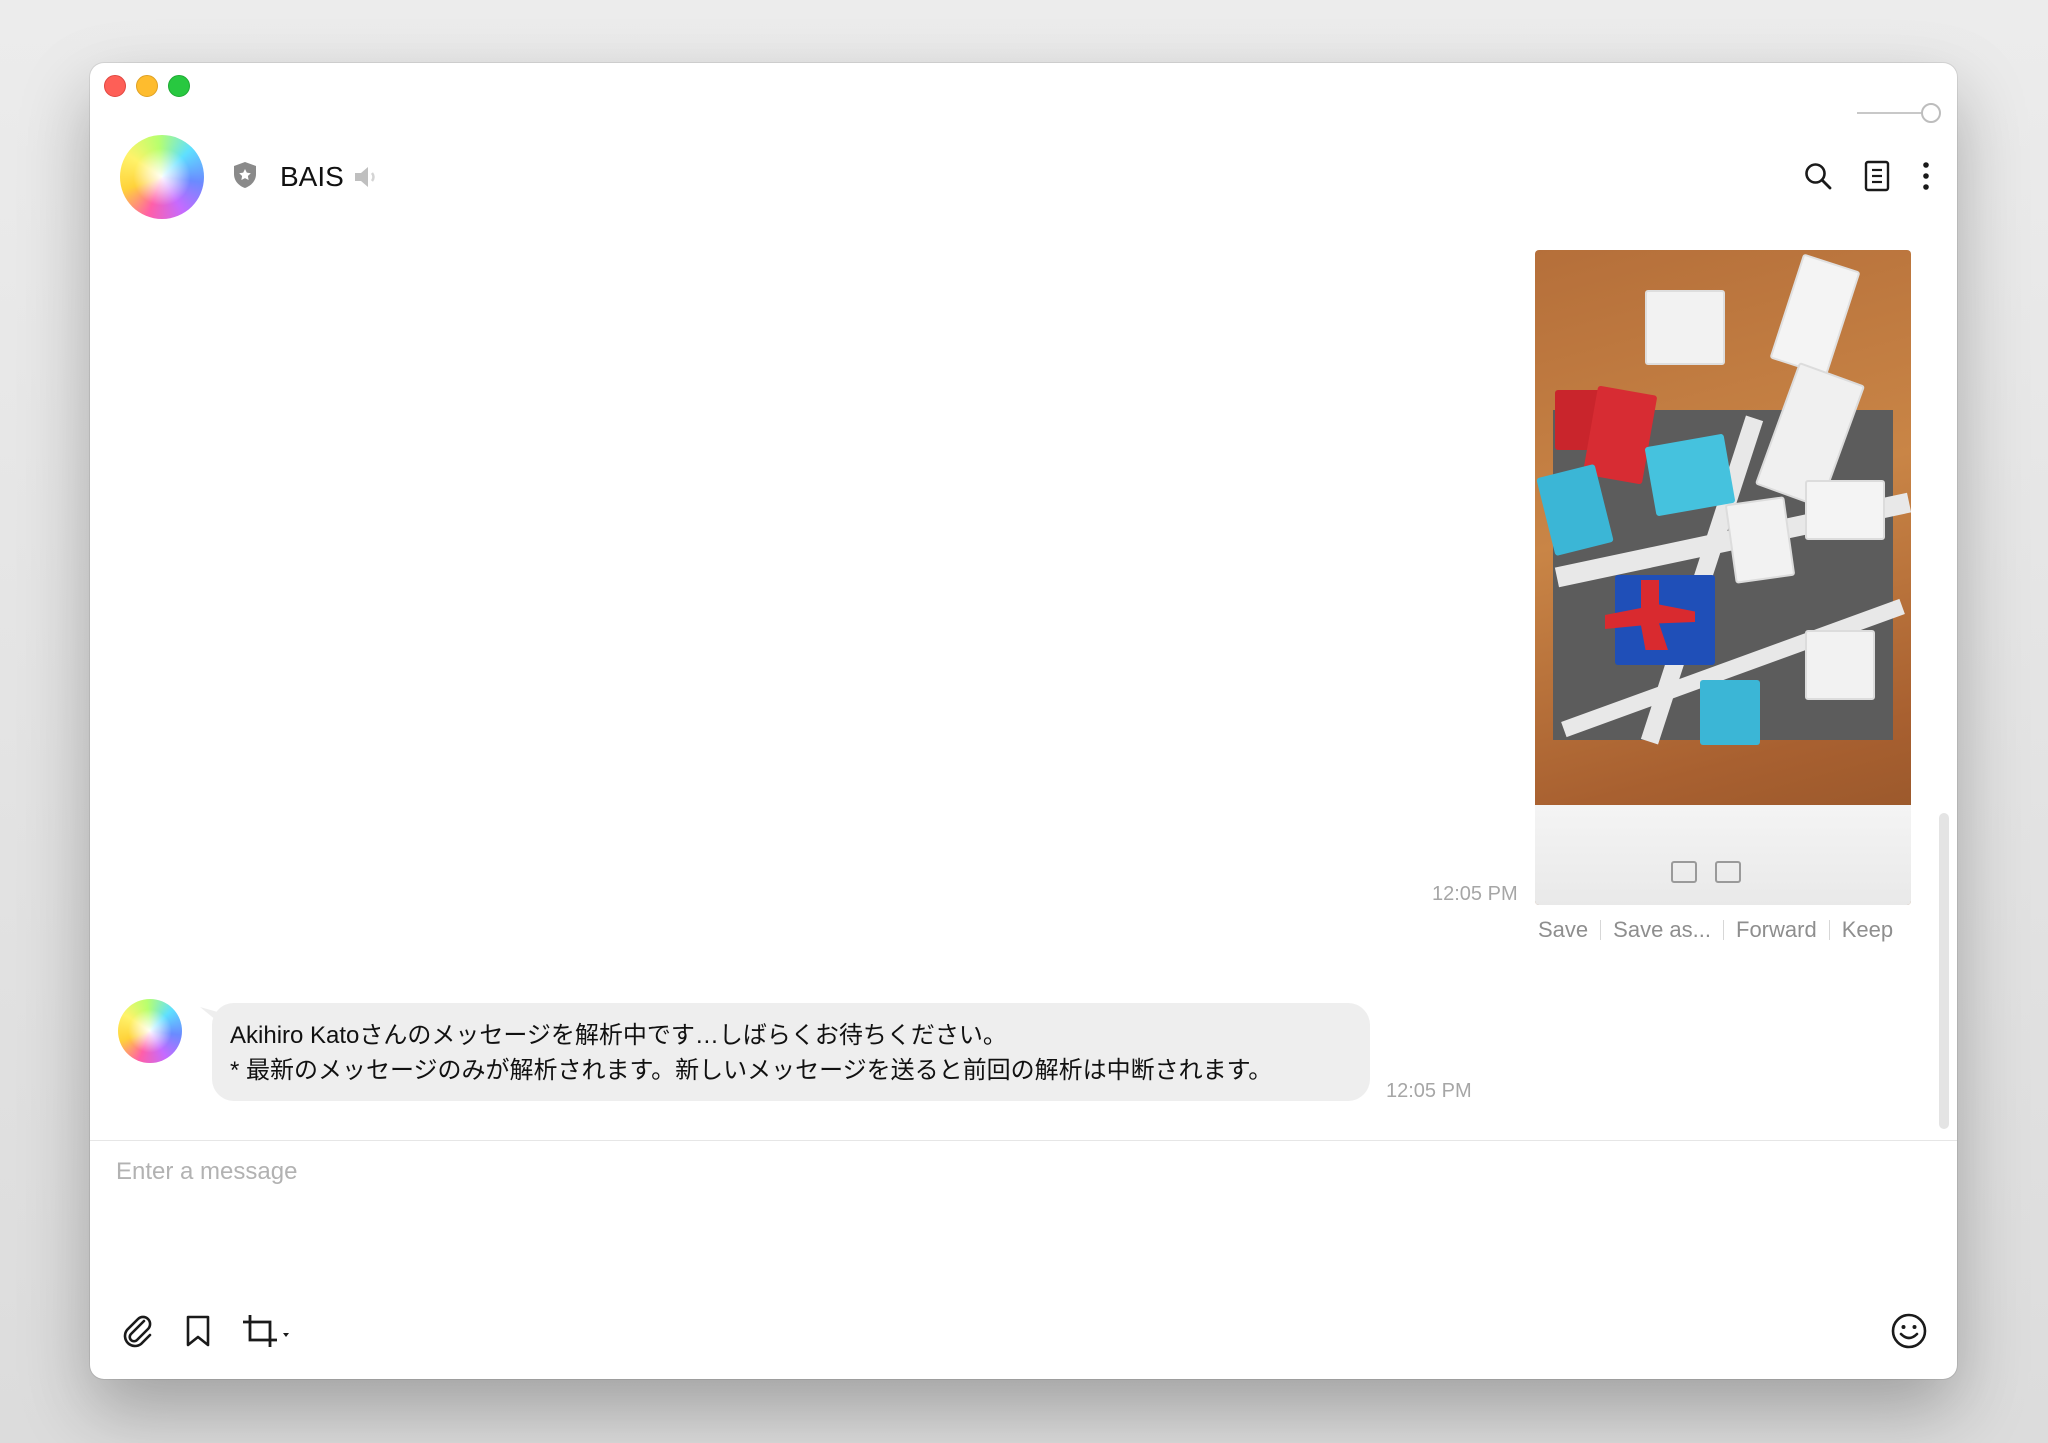 Image resolution: width=2048 pixels, height=1443 pixels. I want to click on chat-scrollbar, so click(1944, 971).